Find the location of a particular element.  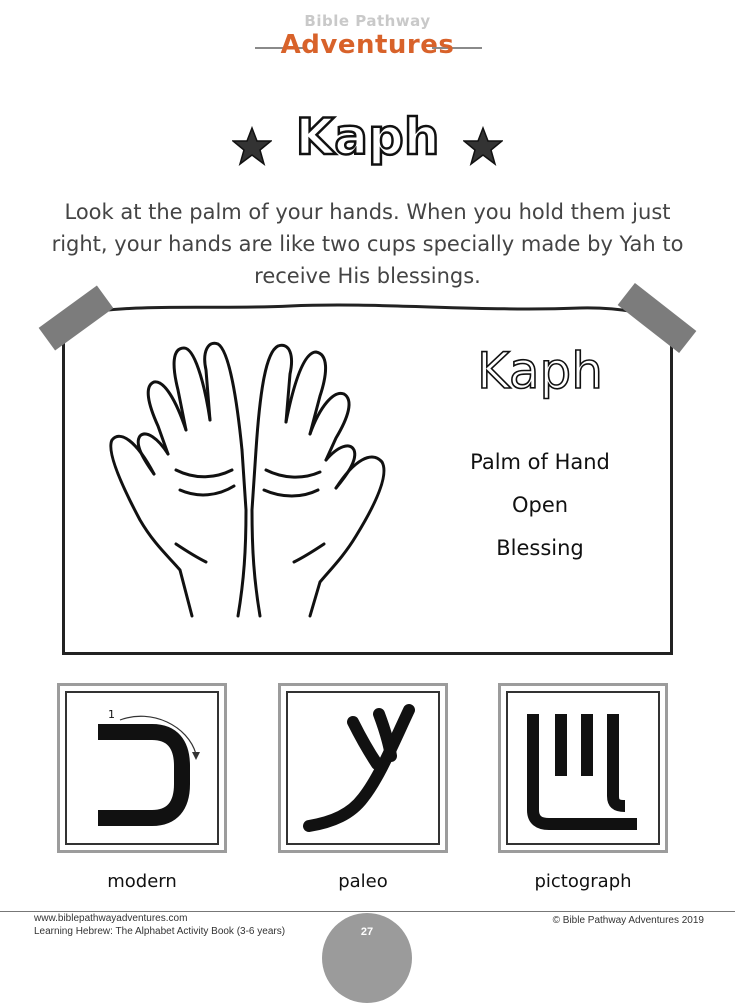

stroke-number-label: 1 is located at coordinates (111, 714).